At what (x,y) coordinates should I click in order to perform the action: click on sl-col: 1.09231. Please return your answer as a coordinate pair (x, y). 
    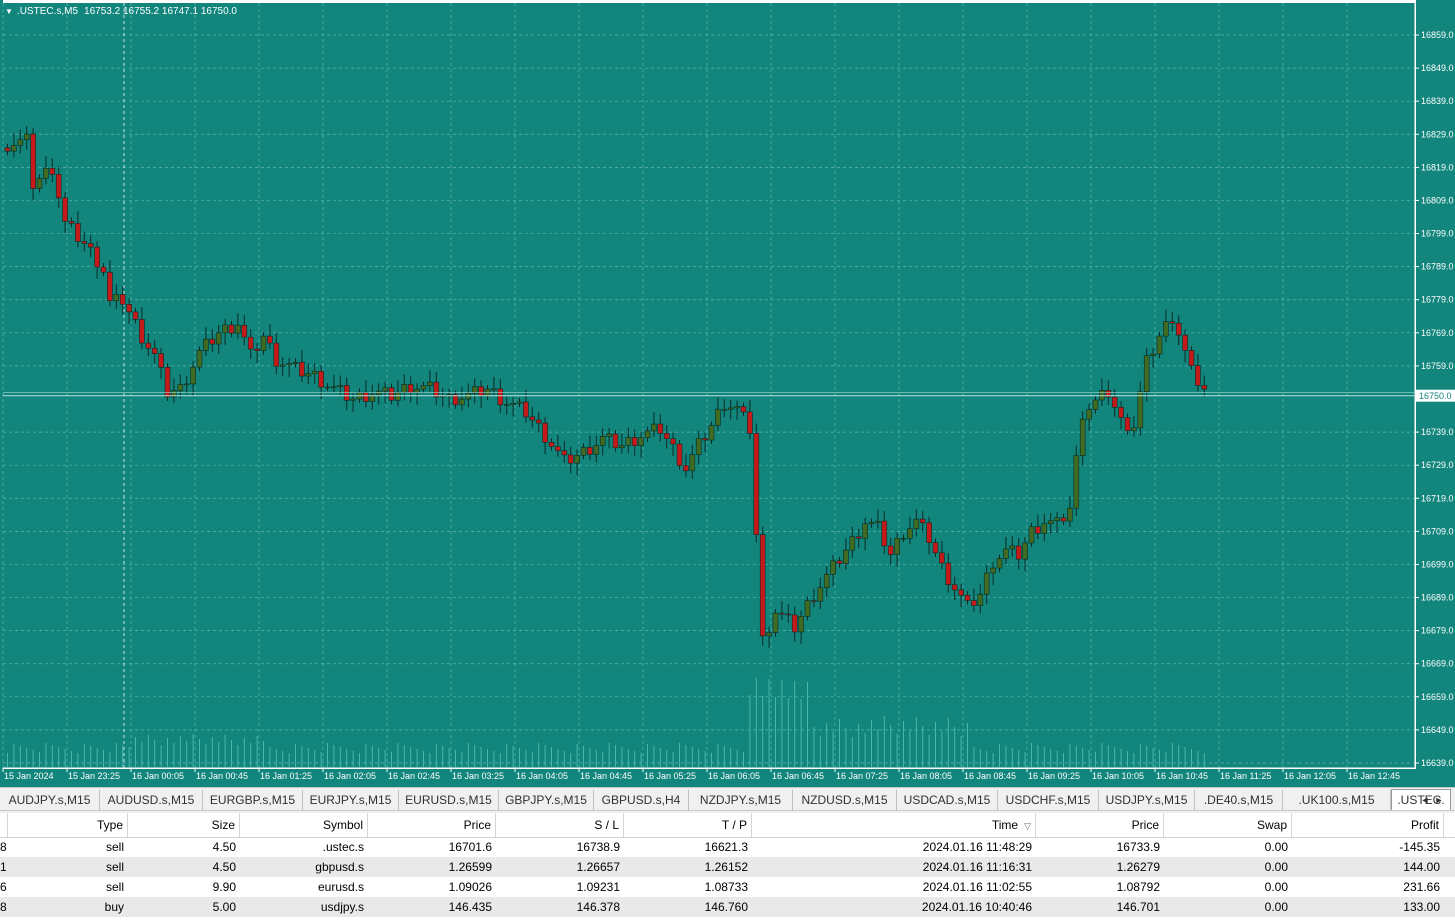
    Looking at the image, I should click on (598, 887).